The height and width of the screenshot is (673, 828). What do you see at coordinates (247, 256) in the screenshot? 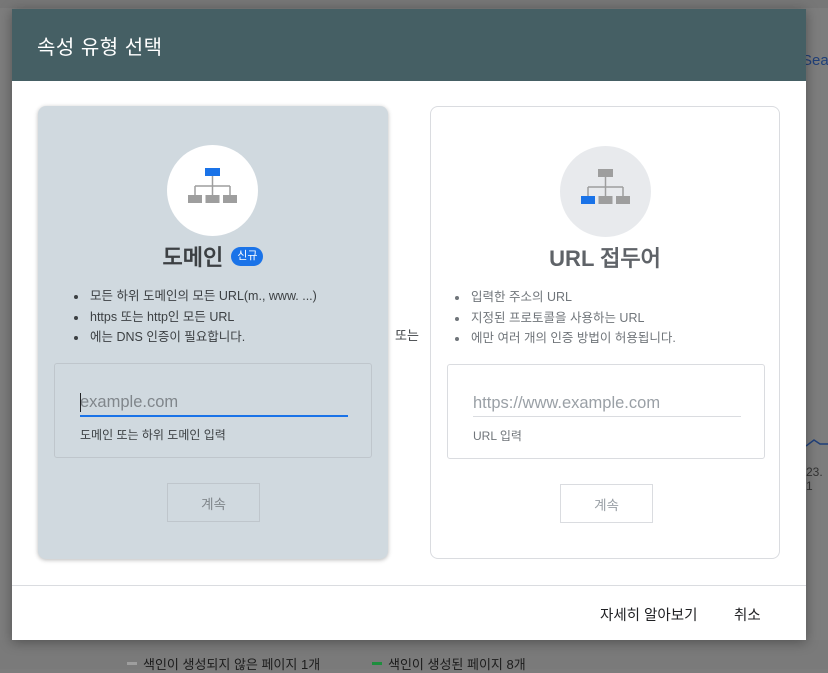
I see `new-badge: 신규` at bounding box center [247, 256].